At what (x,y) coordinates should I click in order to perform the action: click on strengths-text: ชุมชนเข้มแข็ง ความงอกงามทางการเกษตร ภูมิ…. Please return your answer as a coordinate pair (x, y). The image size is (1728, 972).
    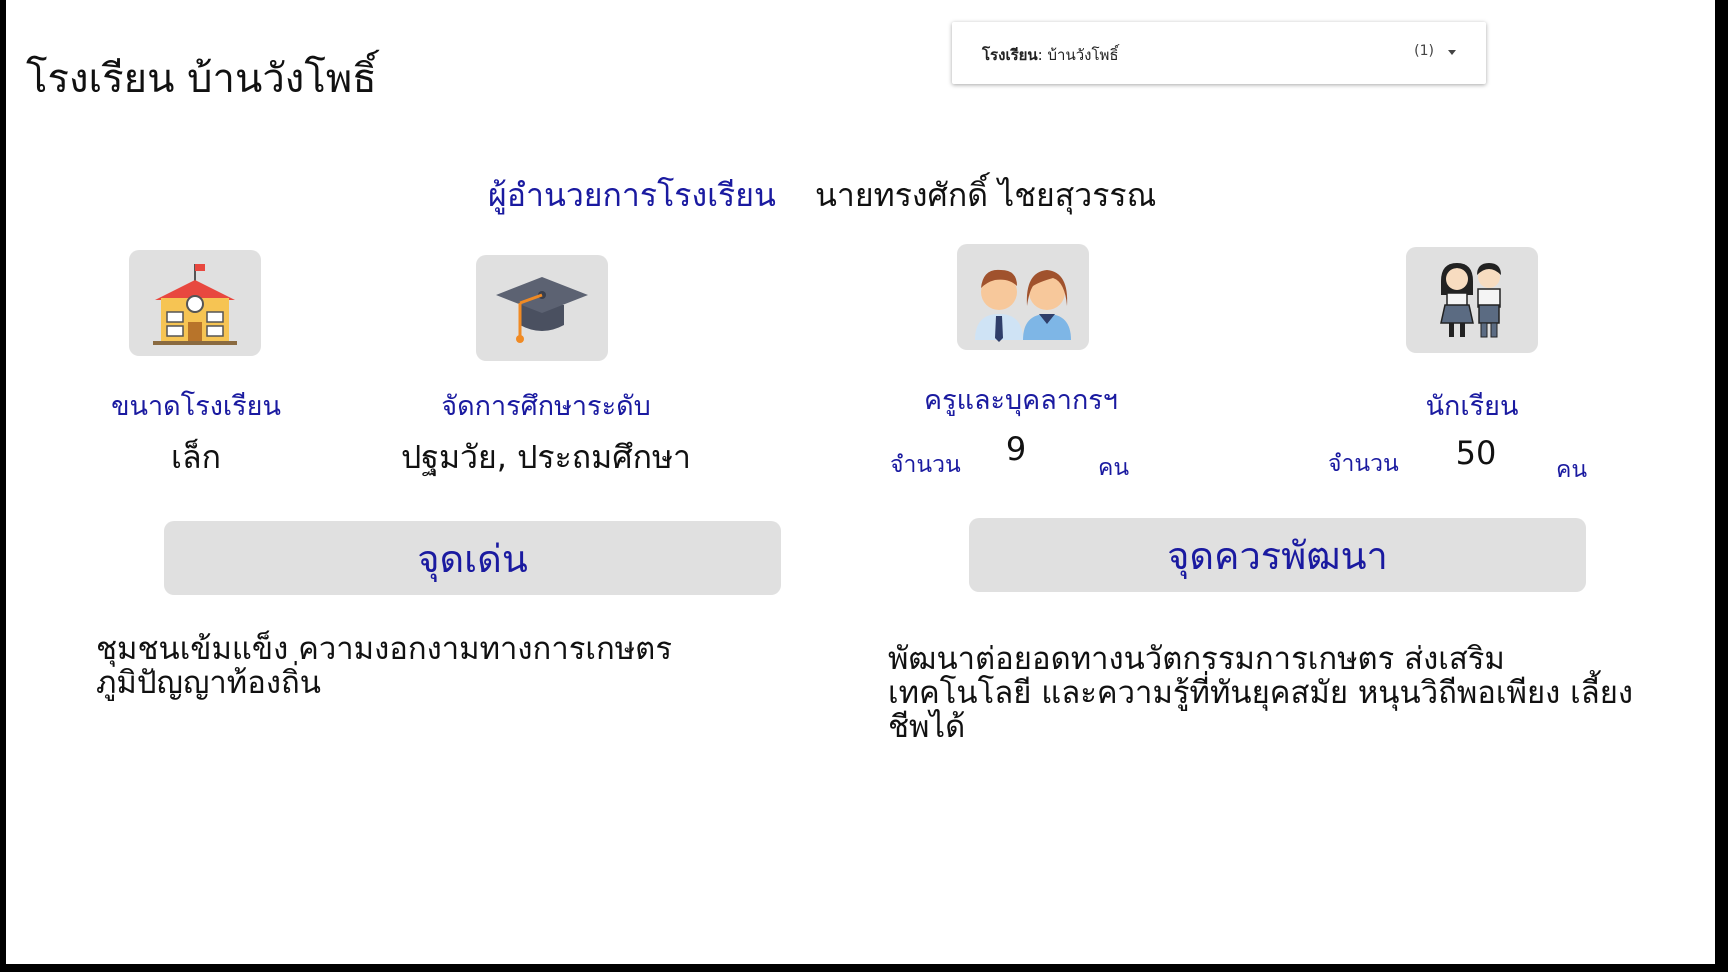
    Looking at the image, I should click on (384, 666).